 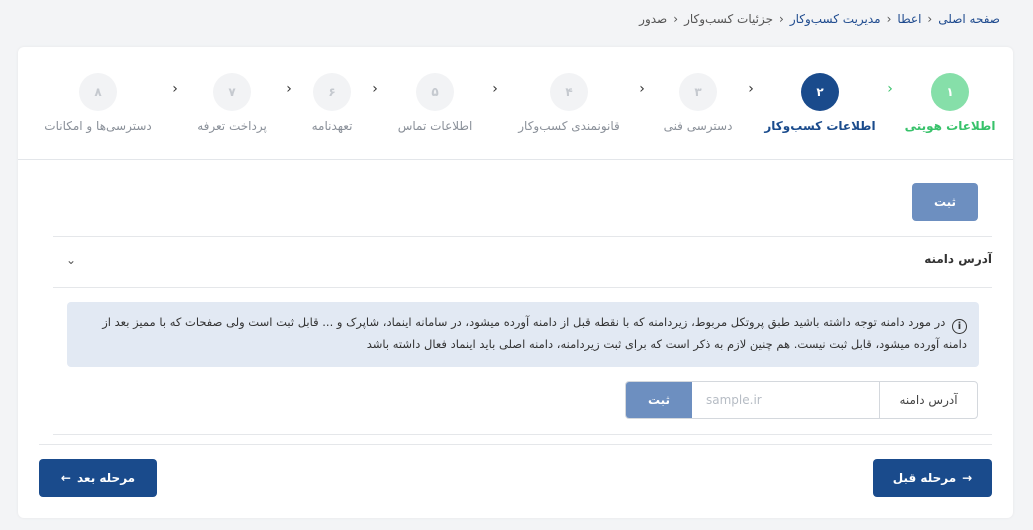 What do you see at coordinates (969, 19) in the screenshot?
I see `breadcrumb-home: صفحه اصلی` at bounding box center [969, 19].